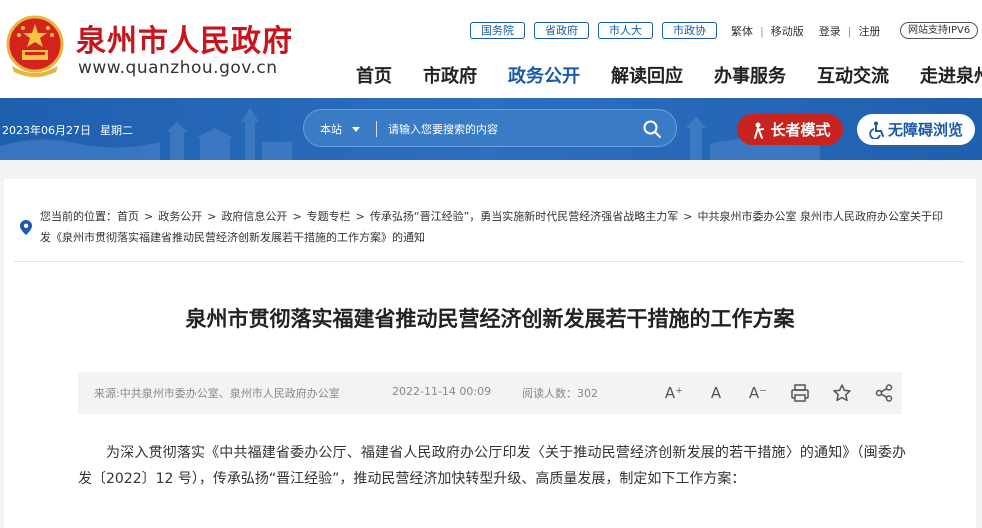 The image size is (982, 528). What do you see at coordinates (544, 75) in the screenshot?
I see `nav-item-gov-affairs: 政务公开` at bounding box center [544, 75].